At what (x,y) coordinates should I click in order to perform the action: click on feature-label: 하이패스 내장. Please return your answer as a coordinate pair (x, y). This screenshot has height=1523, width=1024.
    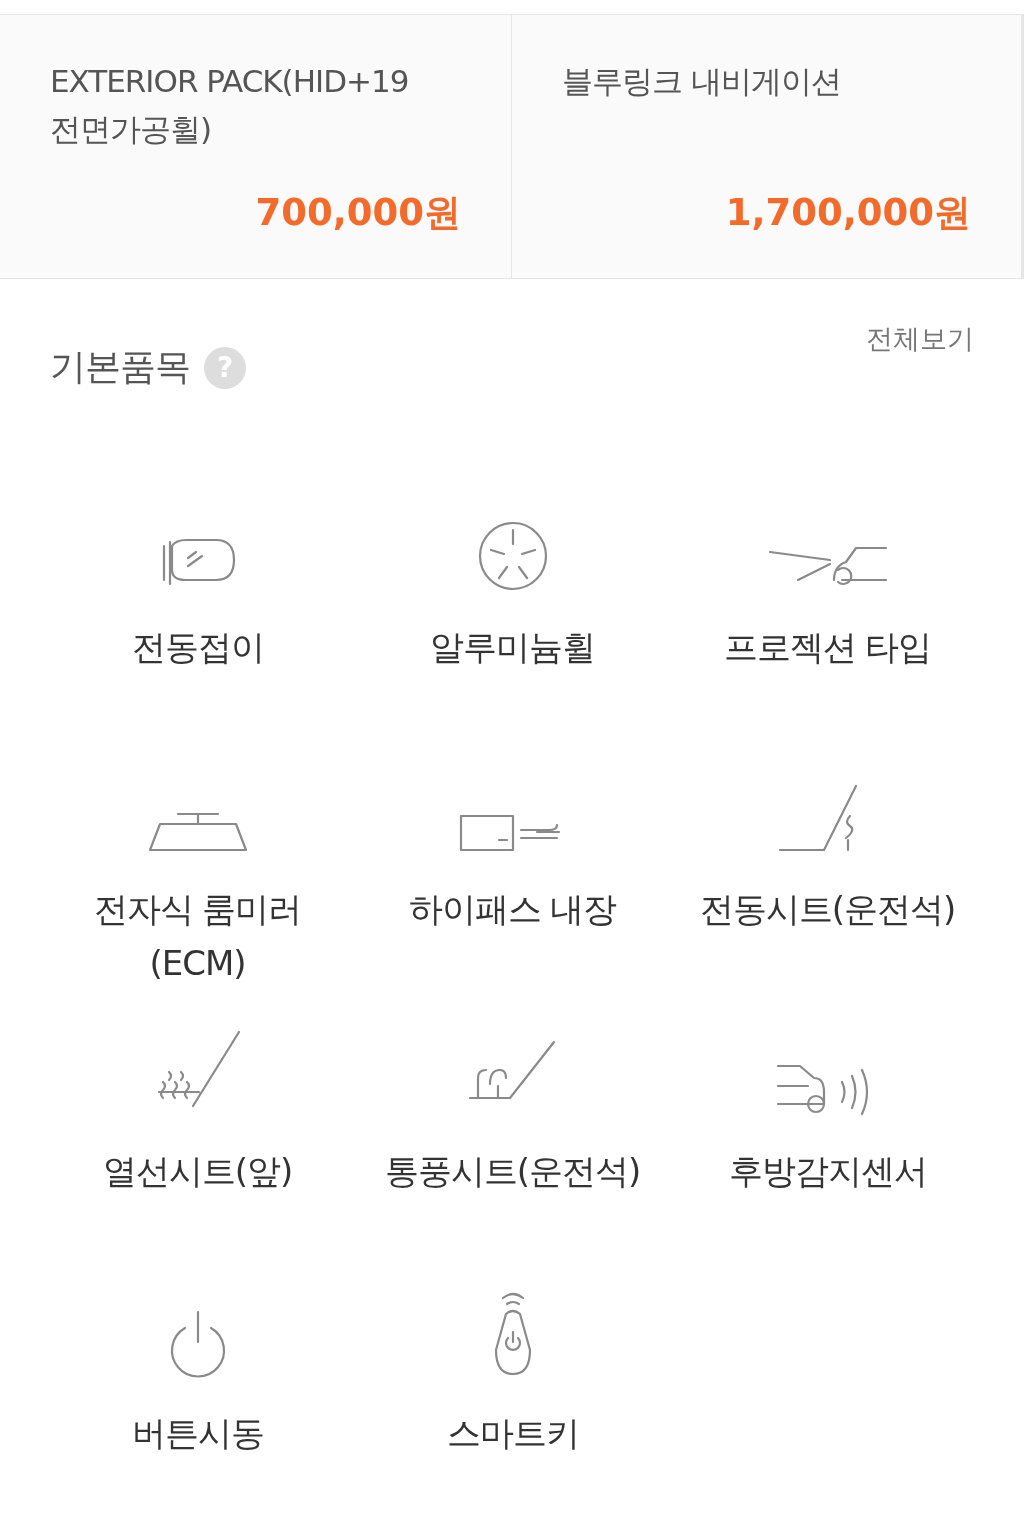
    Looking at the image, I should click on (512, 909).